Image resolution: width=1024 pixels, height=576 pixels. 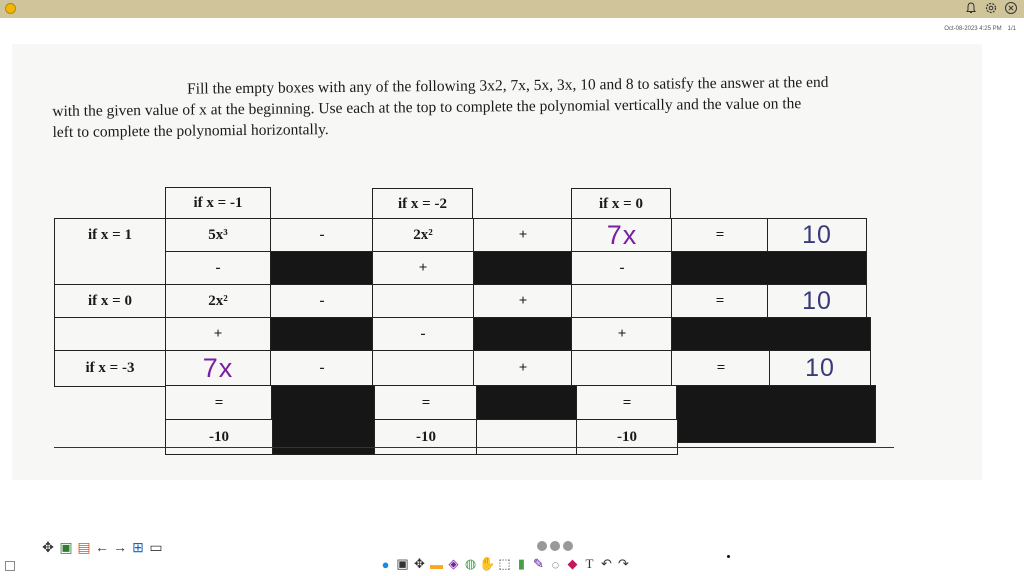 I want to click on eraser-icon: ◆, so click(x=572, y=564).